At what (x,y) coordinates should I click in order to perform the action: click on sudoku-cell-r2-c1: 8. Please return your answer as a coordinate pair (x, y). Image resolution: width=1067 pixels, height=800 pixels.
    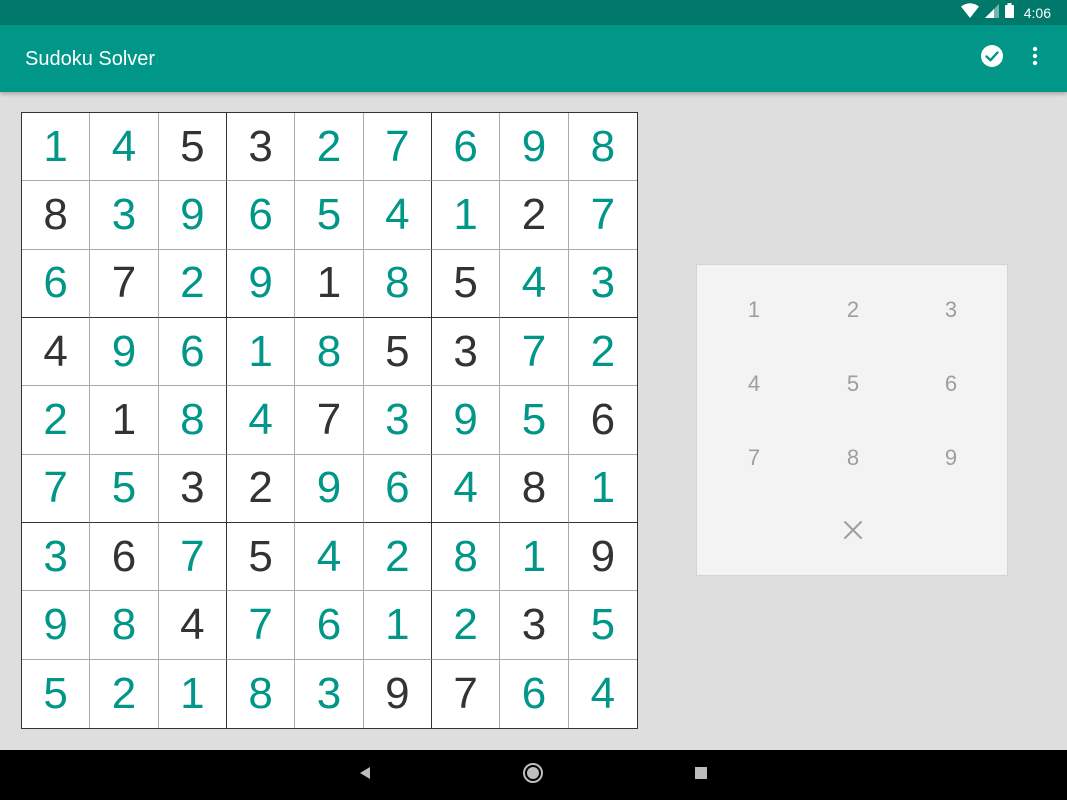
    Looking at the image, I should click on (56, 215).